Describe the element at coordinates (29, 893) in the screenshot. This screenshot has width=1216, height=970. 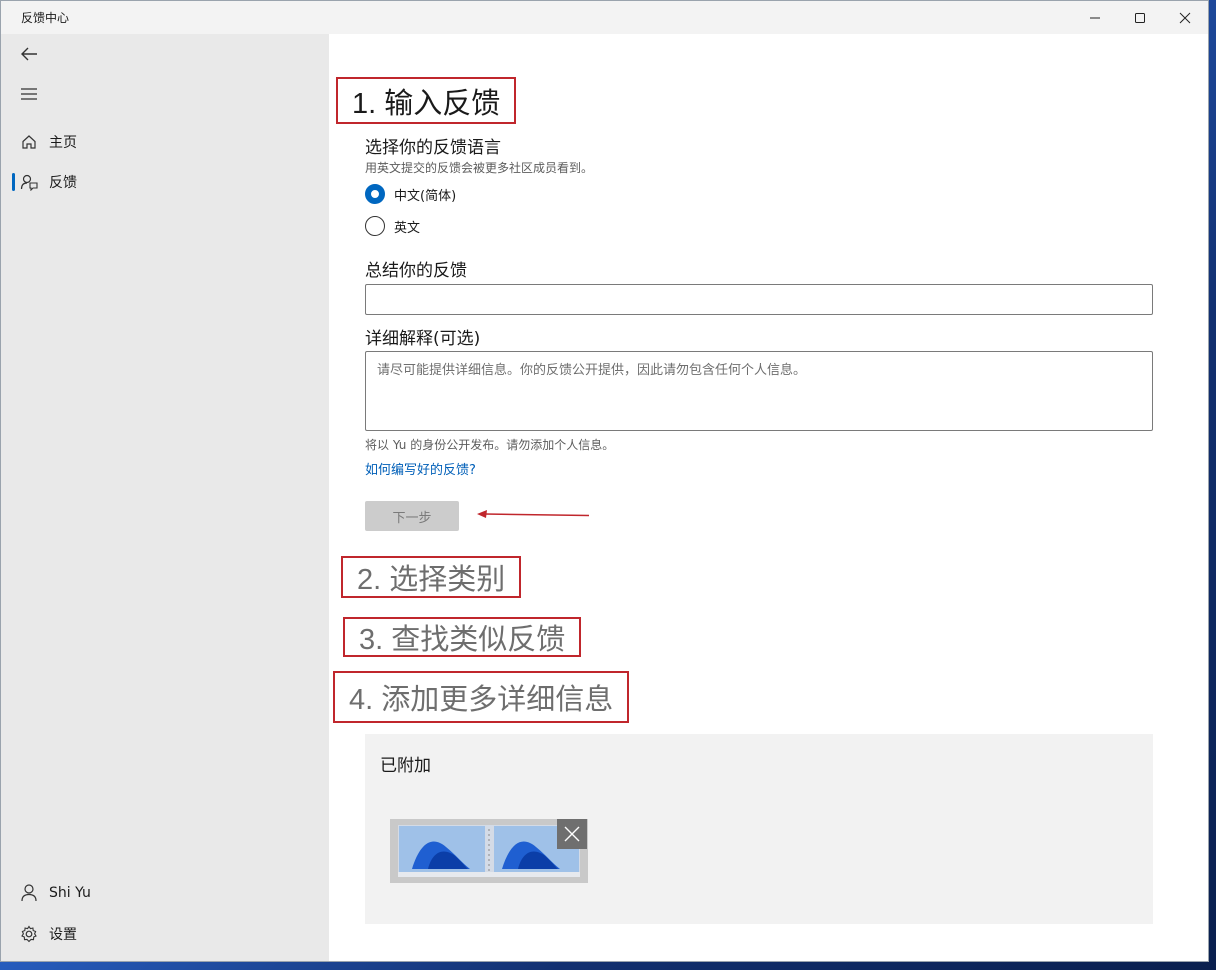
I see `person-icon` at that location.